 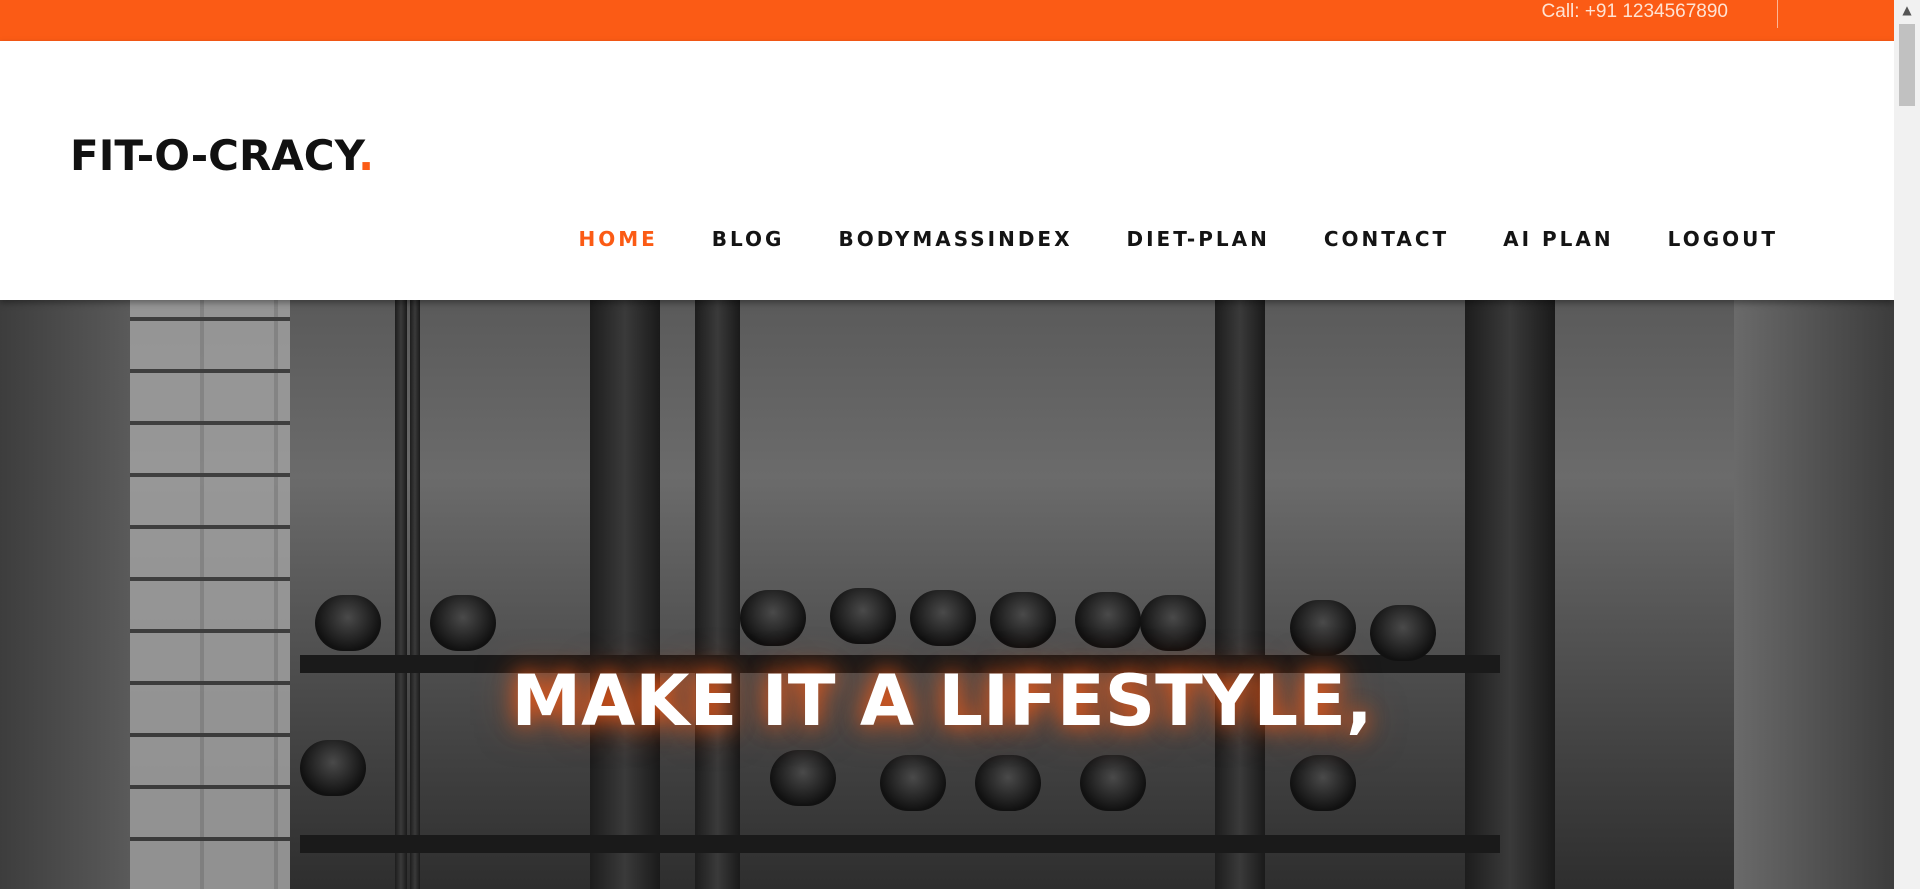 What do you see at coordinates (900, 844) in the screenshot?
I see `dumbbell-rack` at bounding box center [900, 844].